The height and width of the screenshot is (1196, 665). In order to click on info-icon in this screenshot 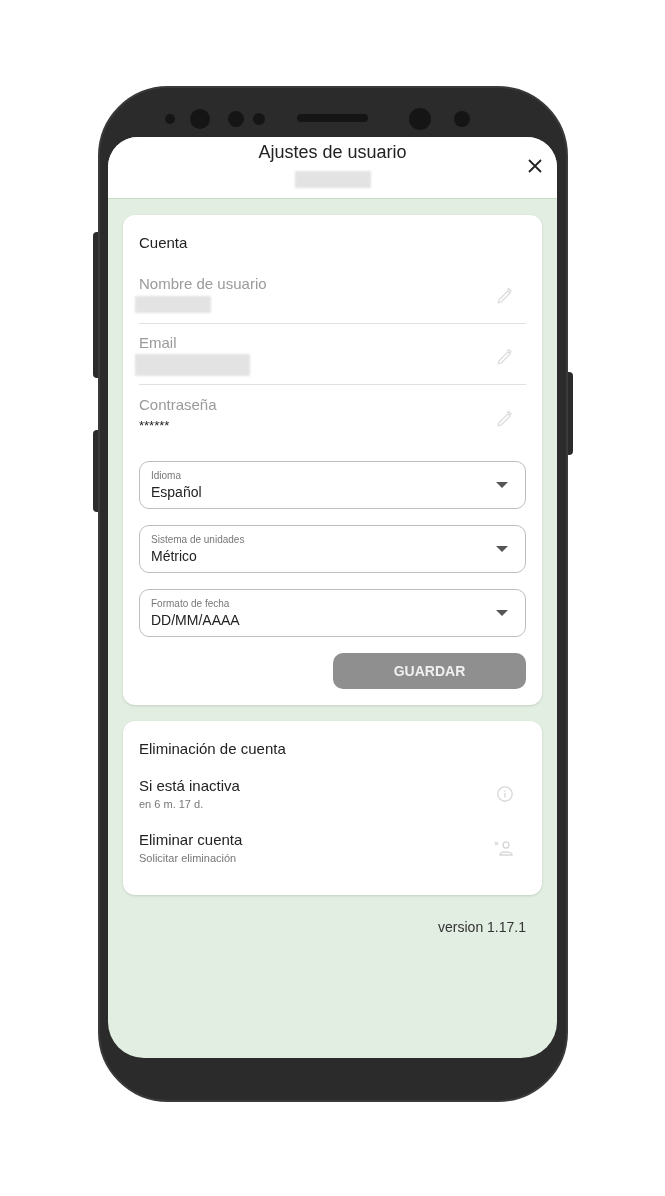, I will do `click(505, 794)`.